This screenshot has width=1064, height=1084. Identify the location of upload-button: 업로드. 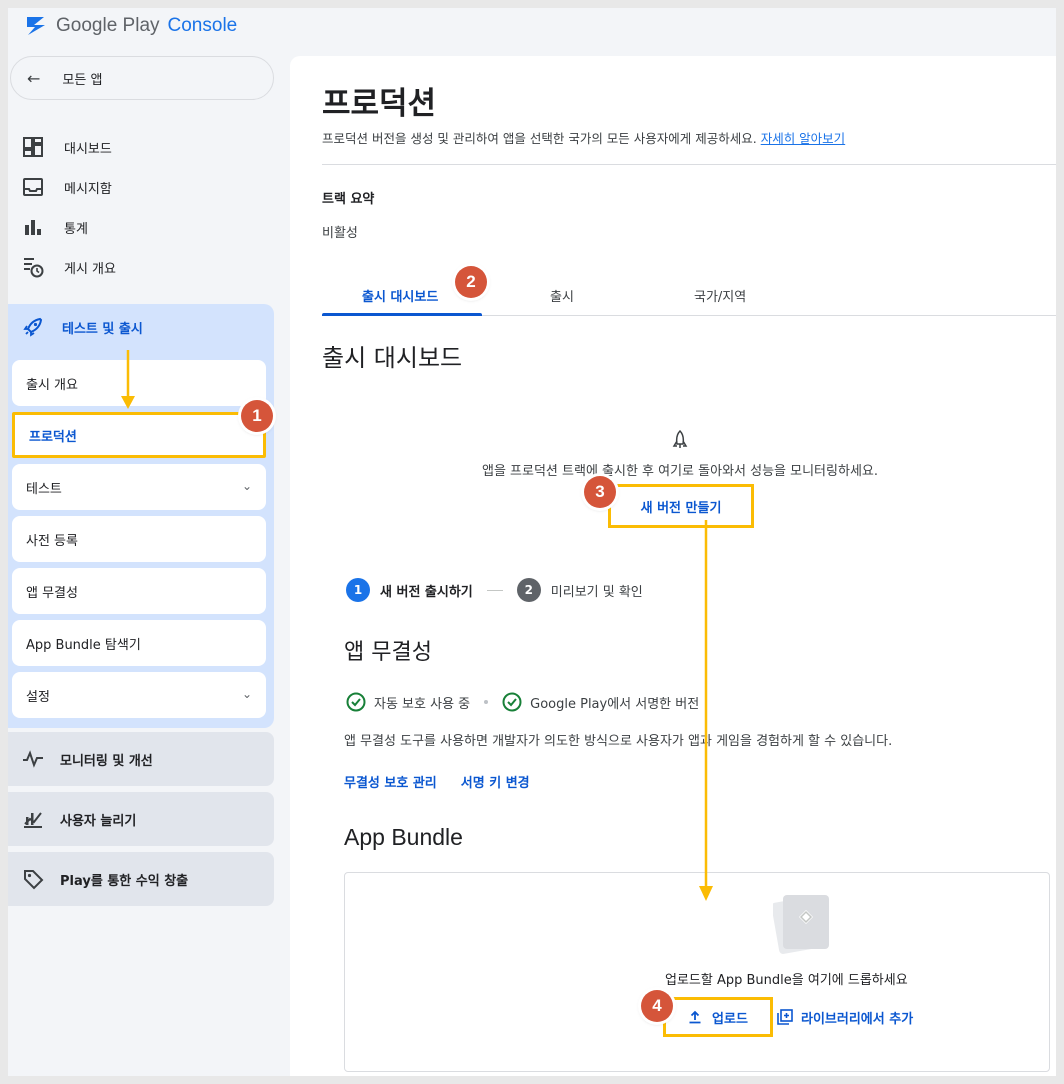
(718, 1017).